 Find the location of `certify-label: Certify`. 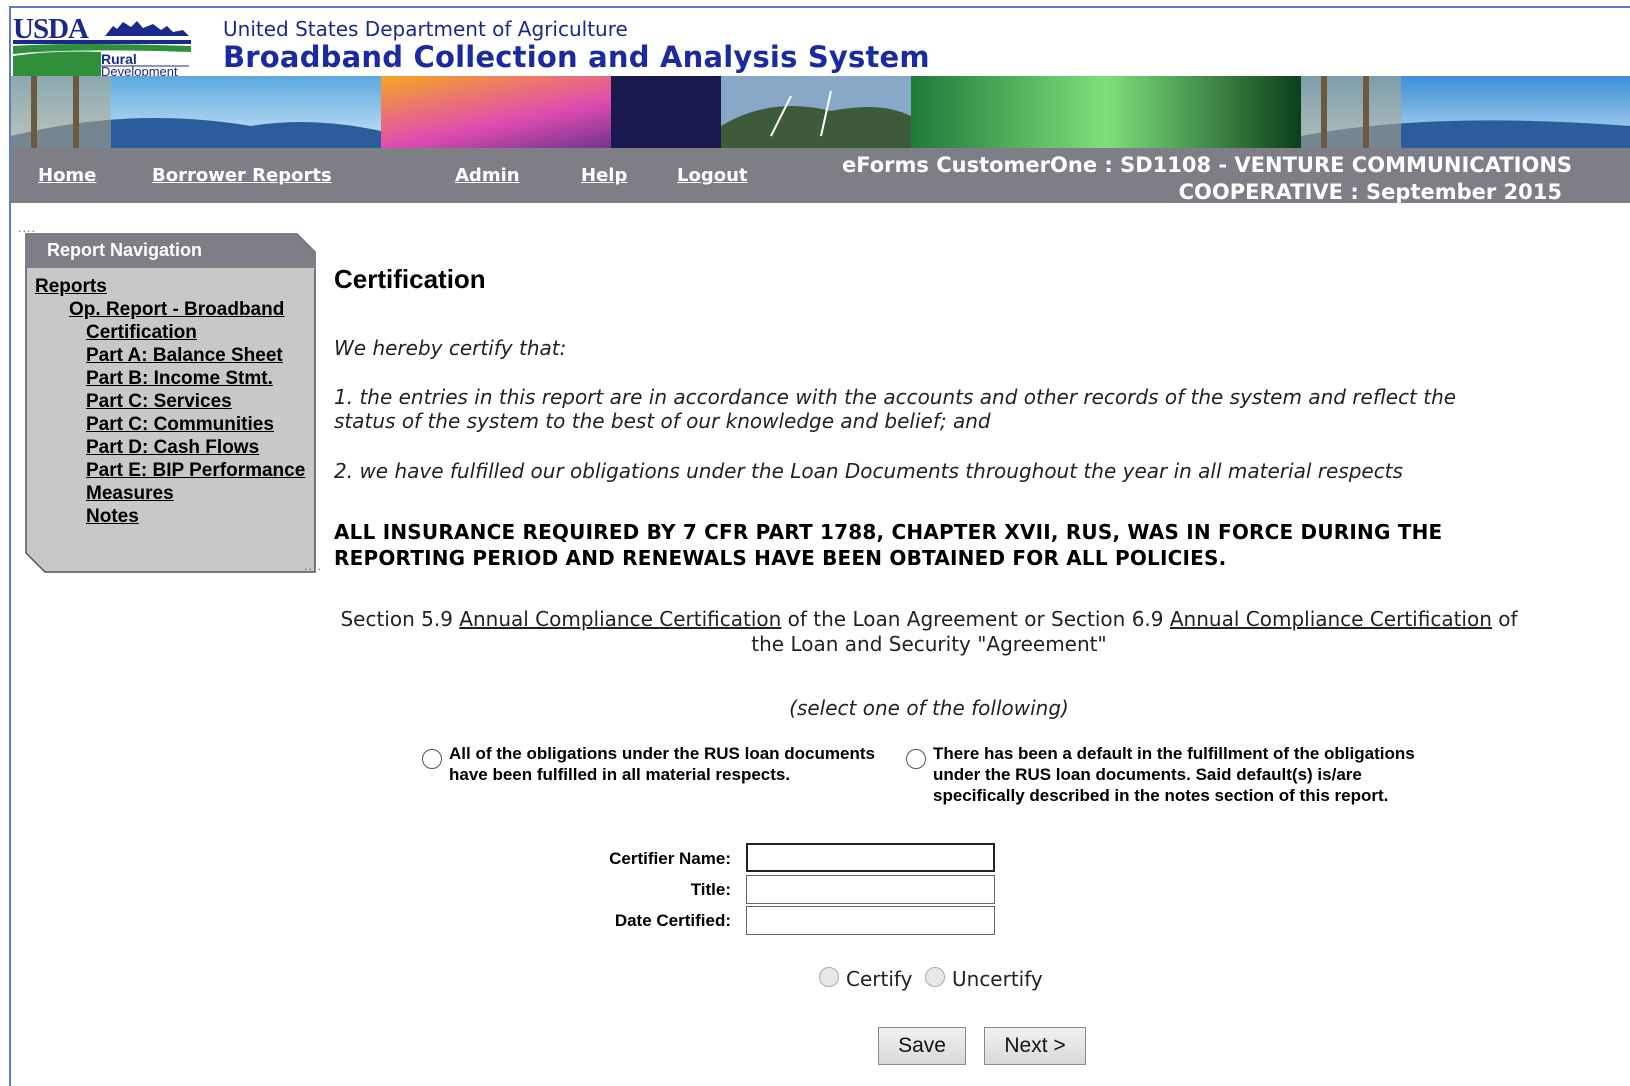

certify-label: Certify is located at coordinates (879, 979).